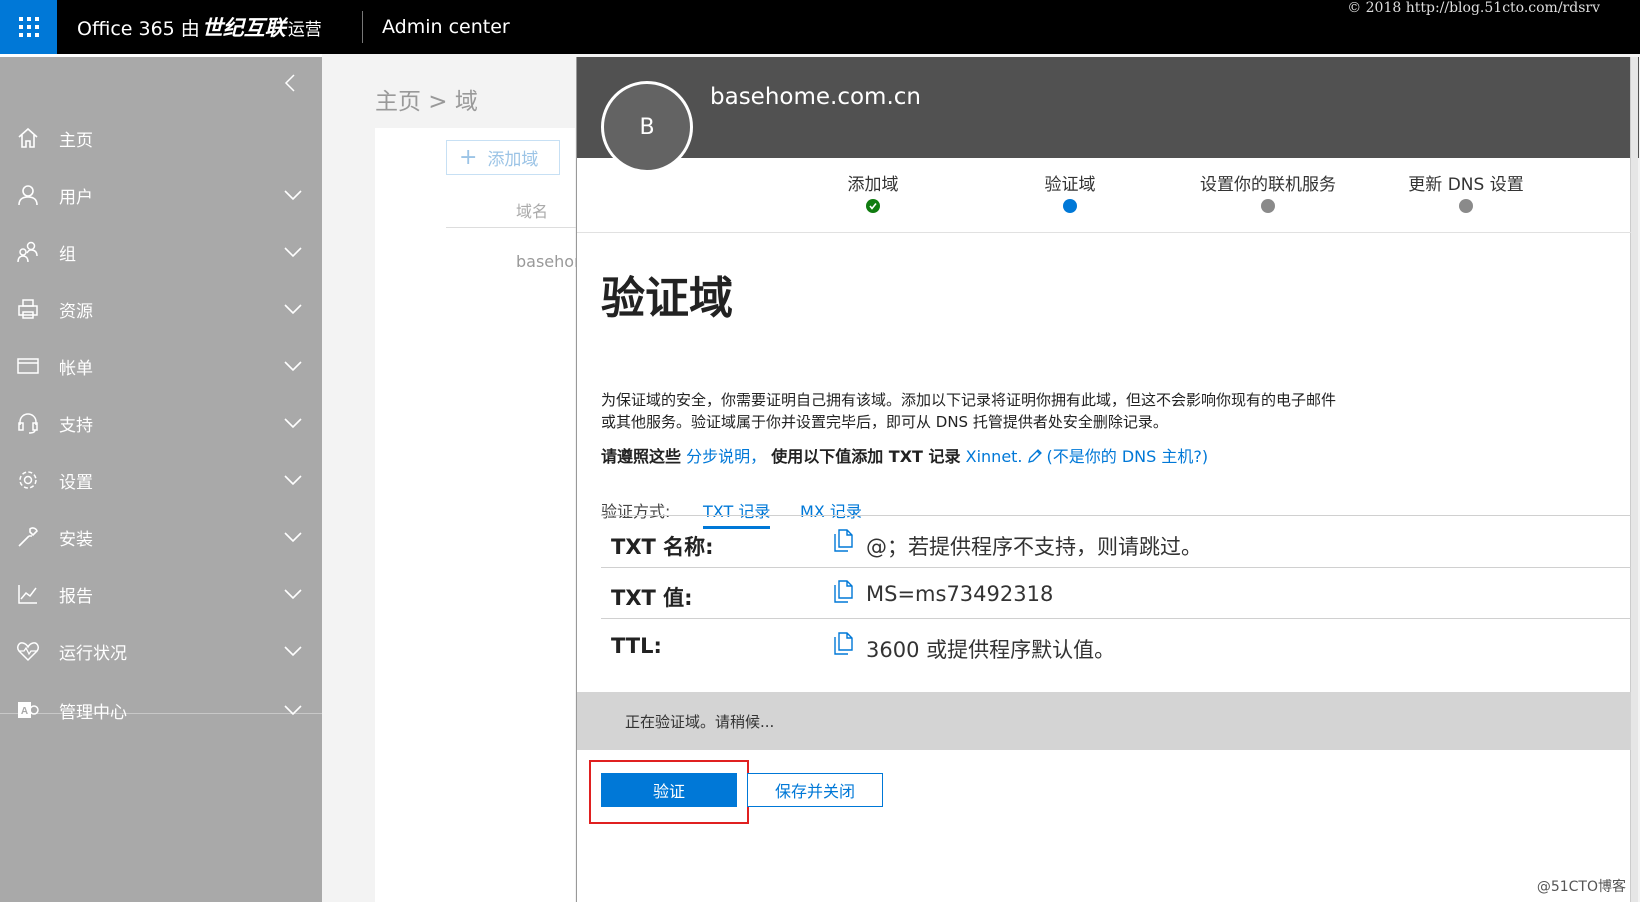 This screenshot has height=902, width=1640. What do you see at coordinates (76, 311) in the screenshot?
I see `sidebar-item-label: 资源` at bounding box center [76, 311].